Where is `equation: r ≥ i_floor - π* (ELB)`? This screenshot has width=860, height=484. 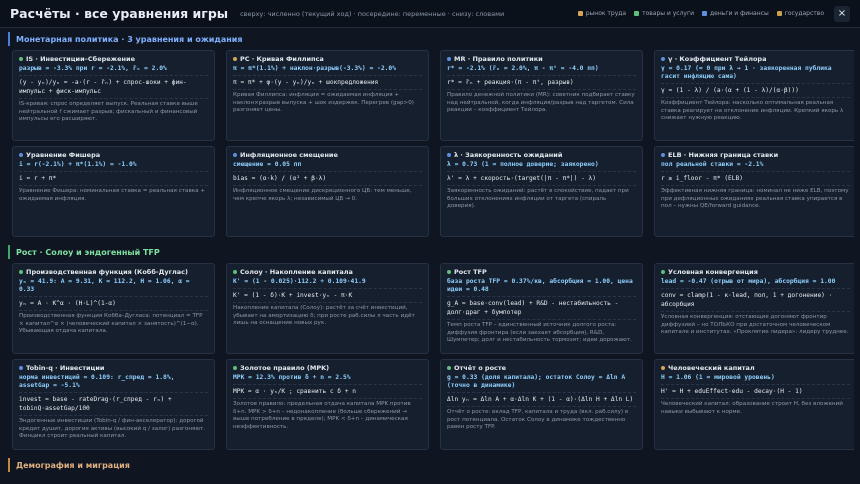 equation: r ≥ i_floor - π* (ELB) is located at coordinates (702, 178).